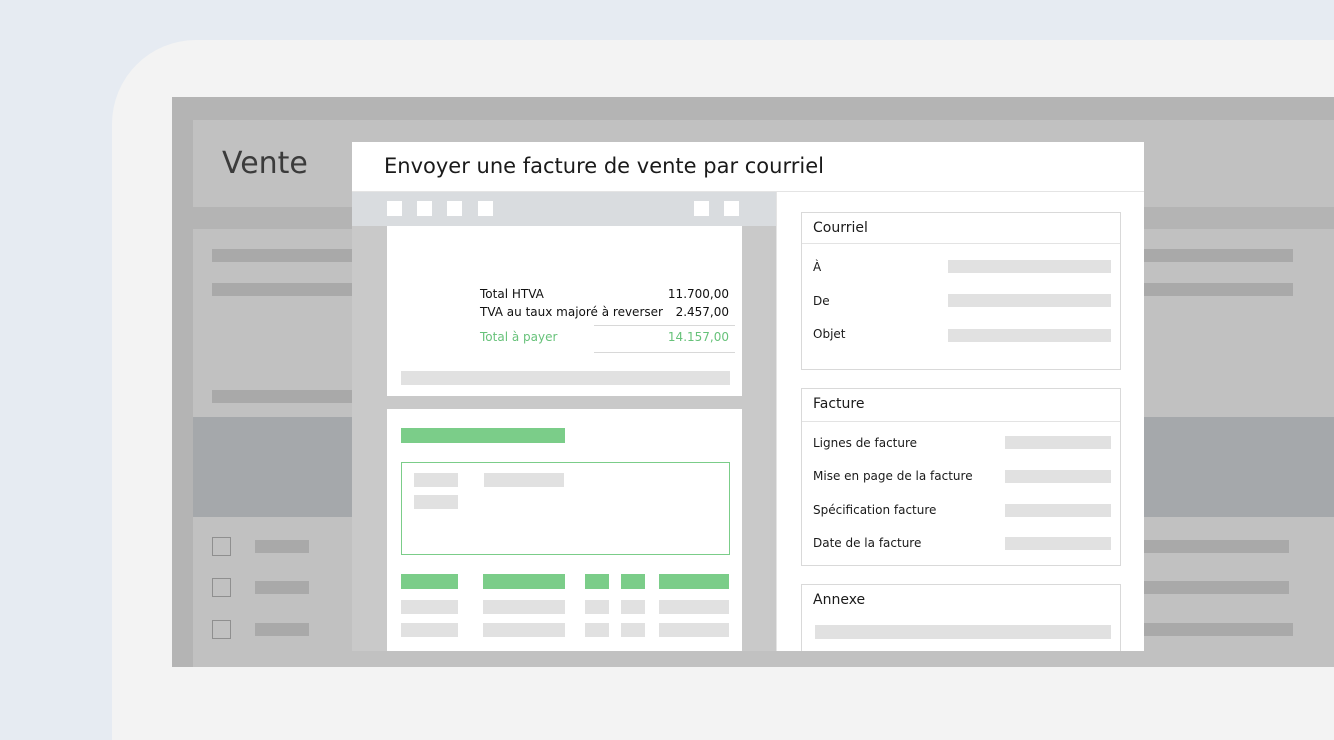 Image resolution: width=1334 pixels, height=740 pixels. I want to click on preview-toolbar, so click(564, 209).